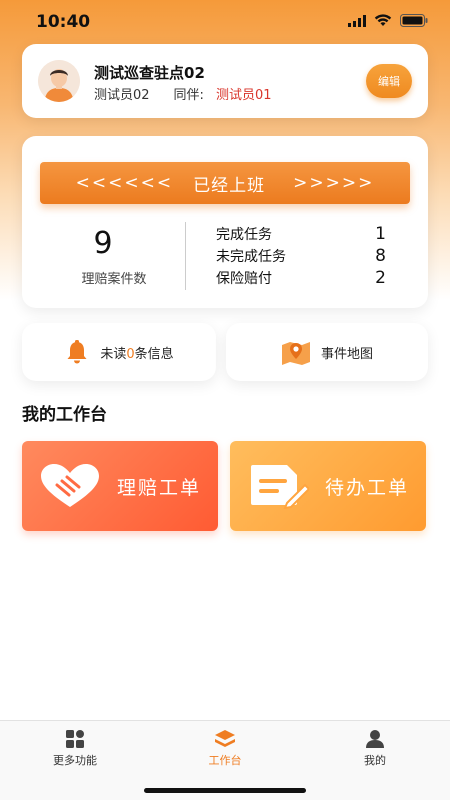  I want to click on task-label: 完成任务, so click(244, 235).